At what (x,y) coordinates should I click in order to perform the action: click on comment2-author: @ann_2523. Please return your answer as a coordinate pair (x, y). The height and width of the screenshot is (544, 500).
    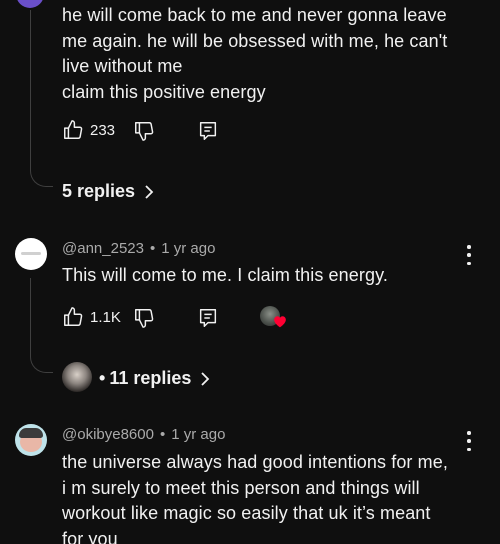
    Looking at the image, I should click on (103, 248).